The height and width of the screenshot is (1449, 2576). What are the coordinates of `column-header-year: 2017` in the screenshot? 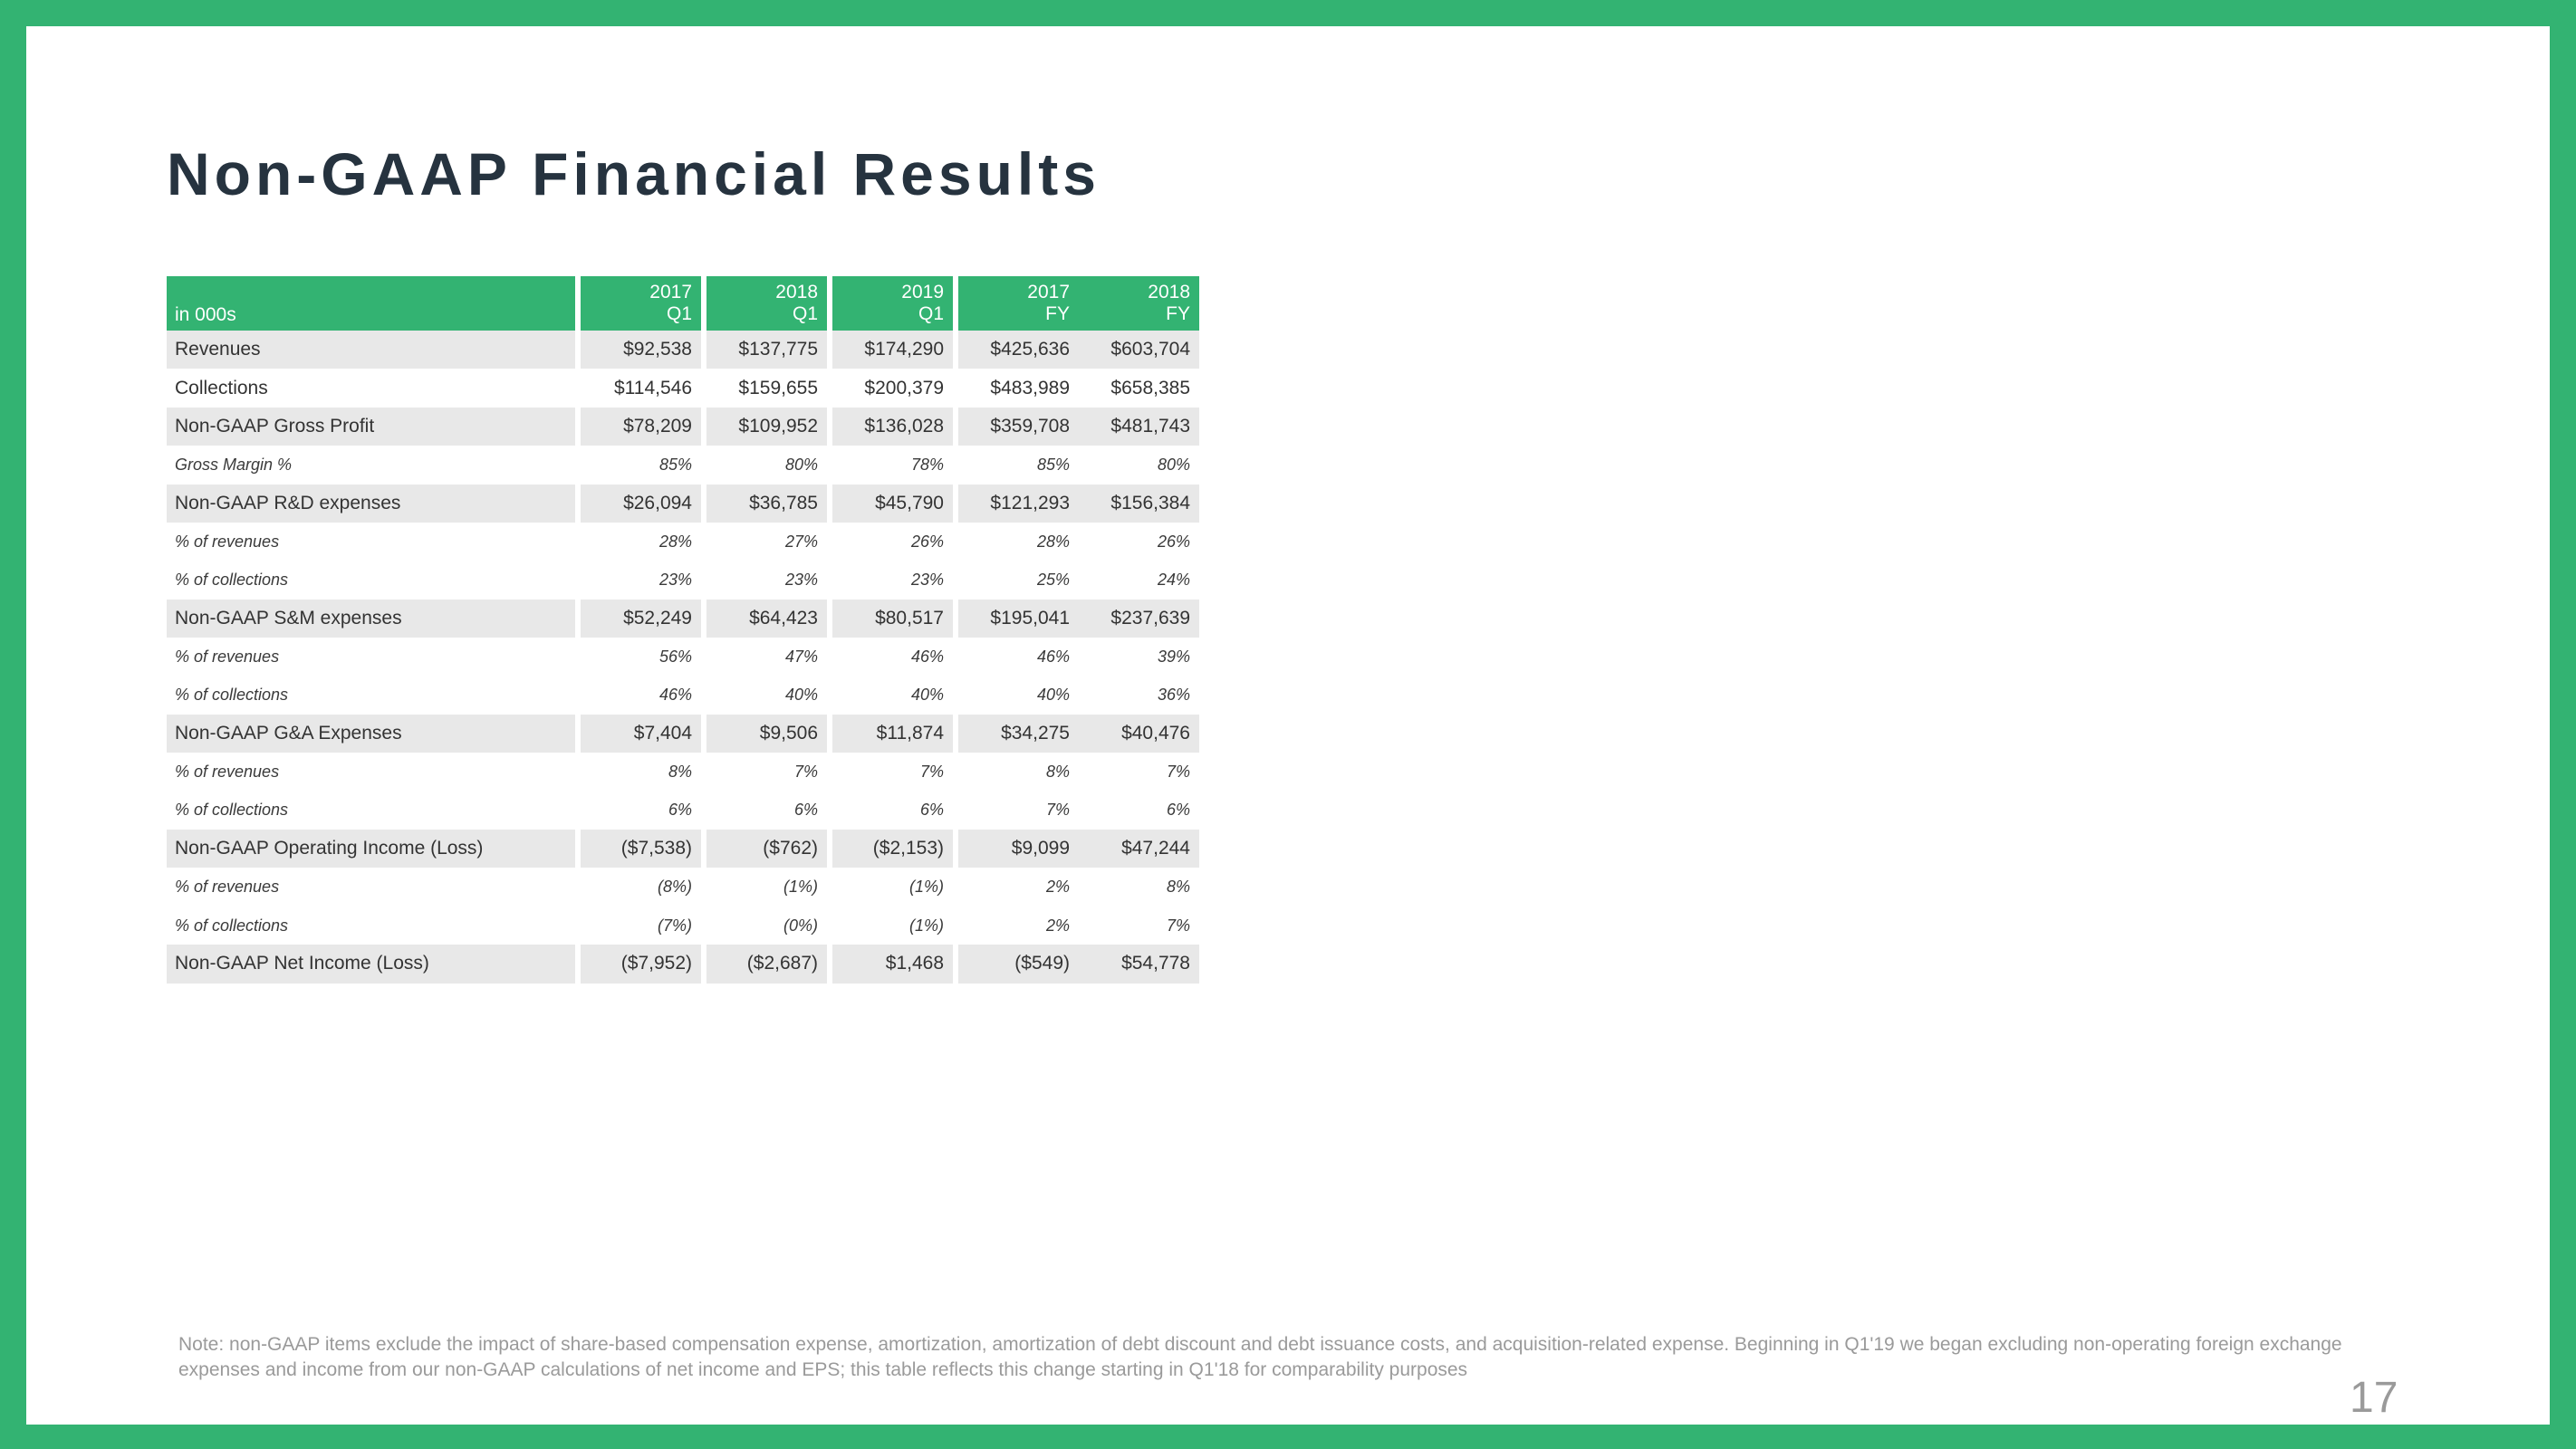 It's located at (1048, 292).